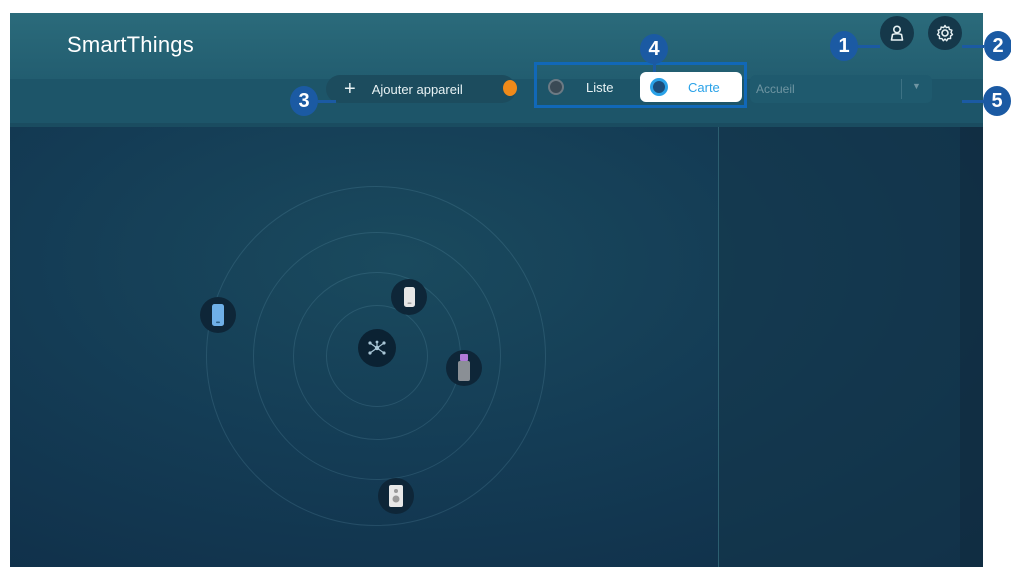 The height and width of the screenshot is (567, 1011). I want to click on callout-2: 2, so click(997, 46).